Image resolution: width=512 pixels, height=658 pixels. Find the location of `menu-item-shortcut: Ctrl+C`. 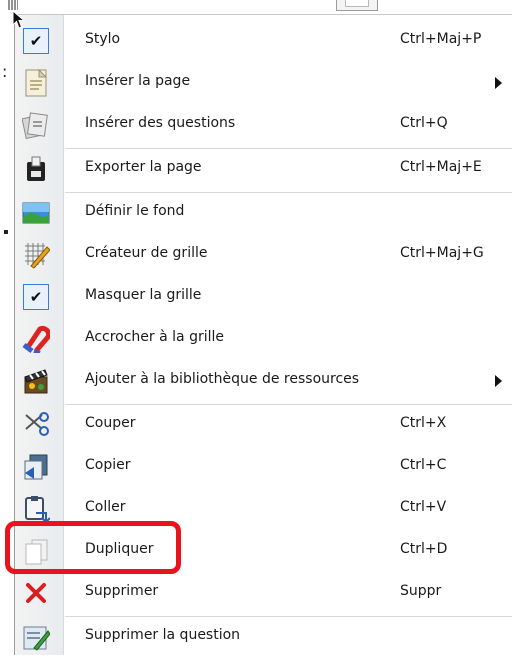

menu-item-shortcut: Ctrl+C is located at coordinates (423, 465).